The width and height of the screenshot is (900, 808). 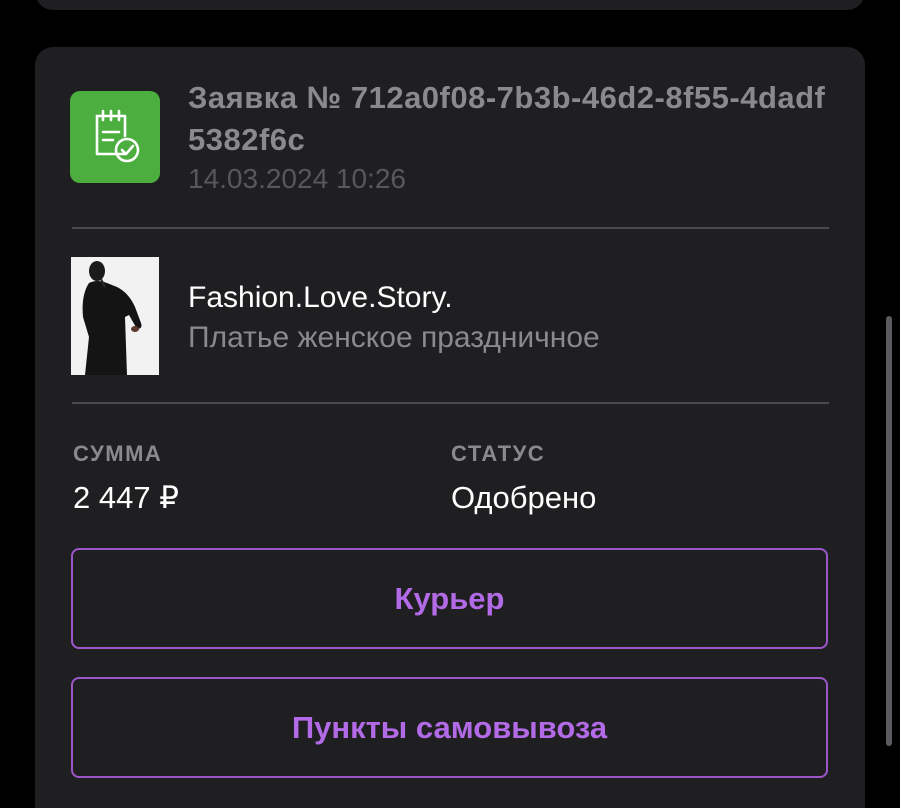 What do you see at coordinates (450, 5) in the screenshot?
I see `previous-order-card` at bounding box center [450, 5].